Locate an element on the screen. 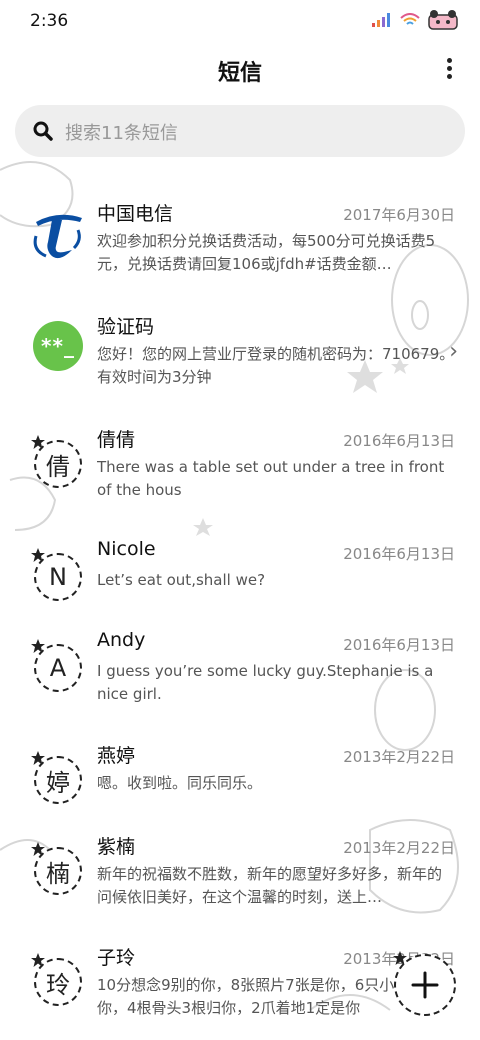 The width and height of the screenshot is (480, 1040). avatar: 楠 is located at coordinates (56, 868).